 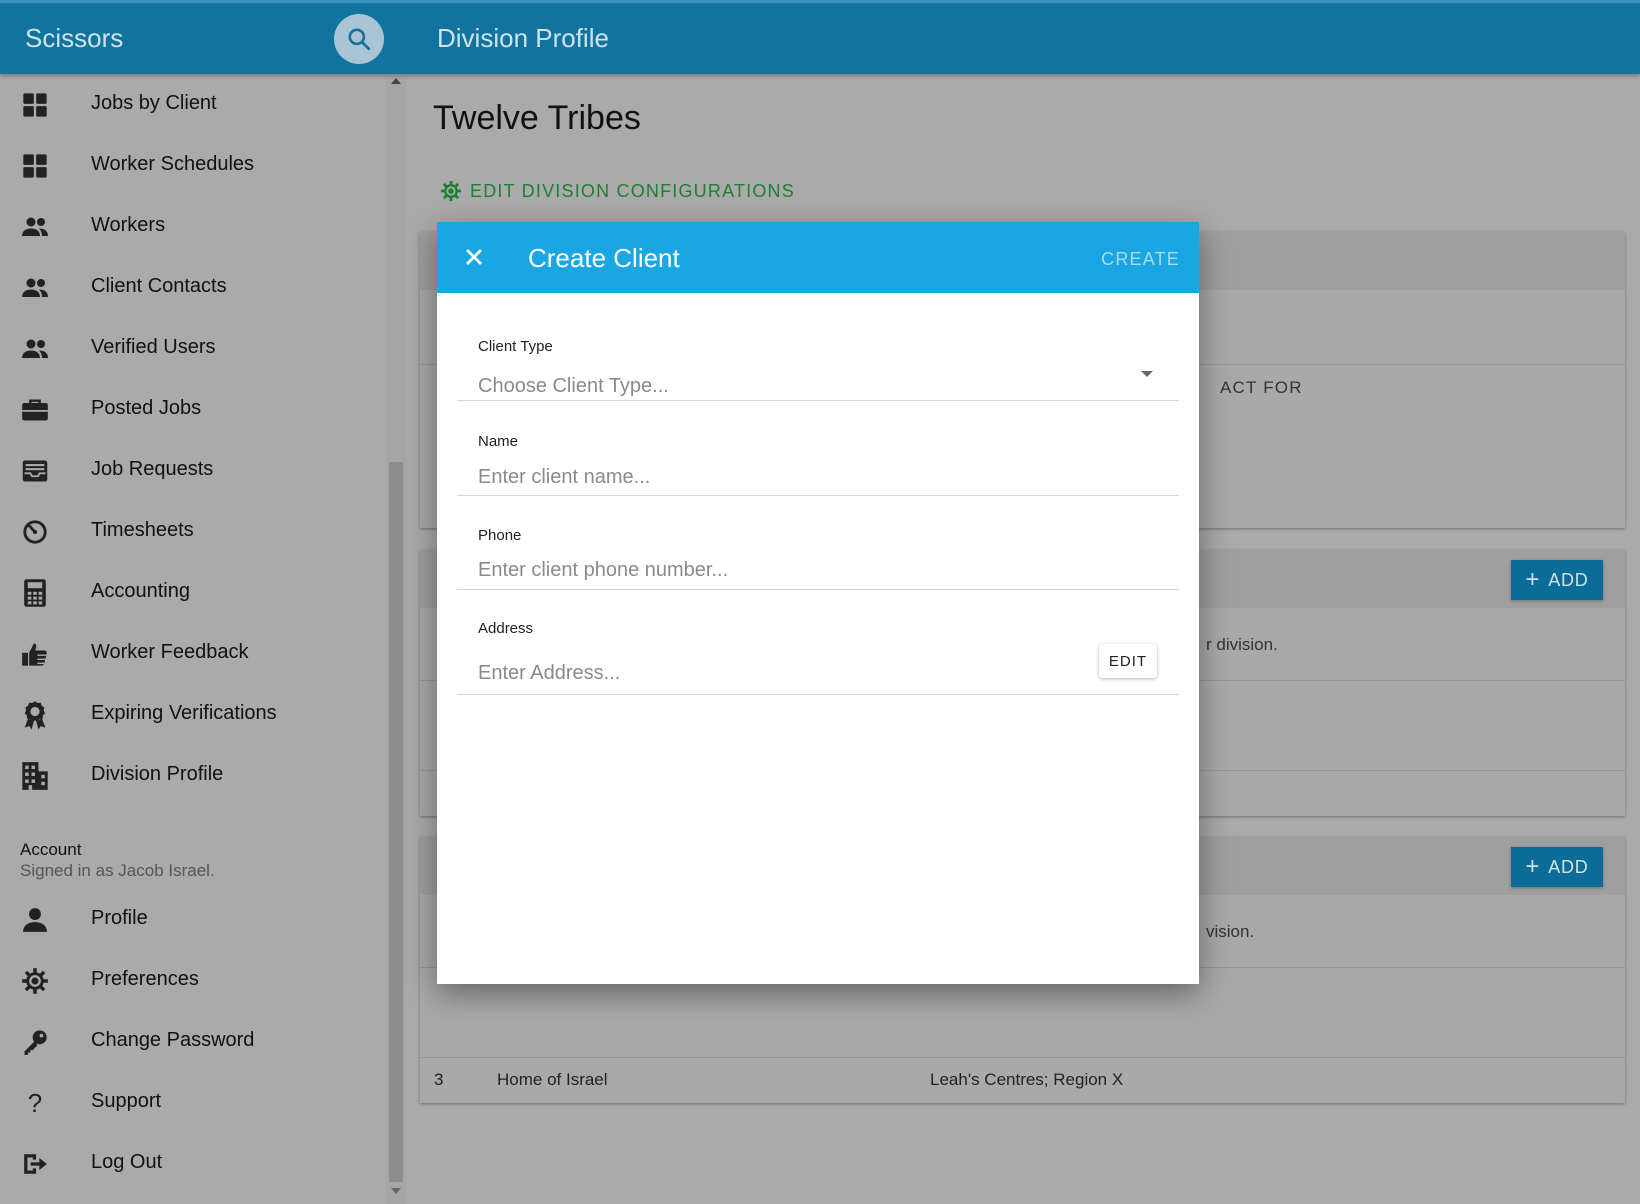 What do you see at coordinates (1128, 661) in the screenshot?
I see `edit-address-button: EDIT` at bounding box center [1128, 661].